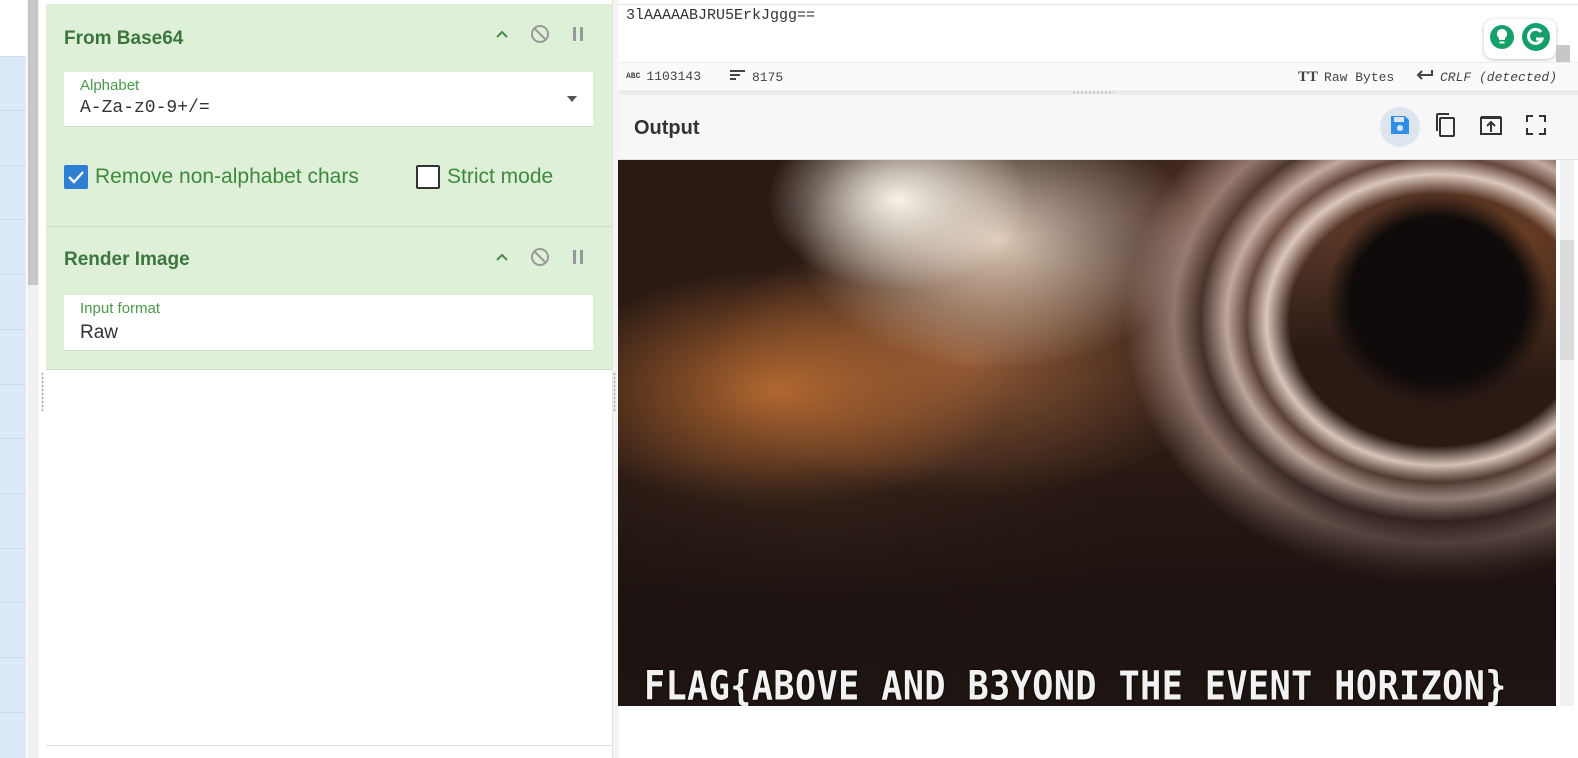 Image resolution: width=1578 pixels, height=758 pixels. I want to click on grammarly-icon, so click(1536, 39).